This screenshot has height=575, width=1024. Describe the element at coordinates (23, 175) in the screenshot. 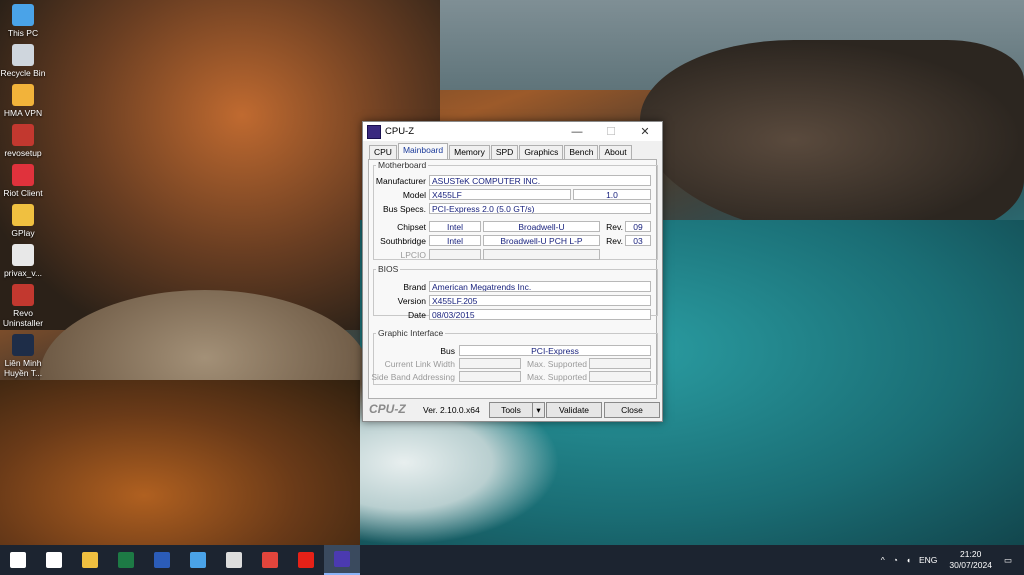

I see `riot-client-icon` at that location.